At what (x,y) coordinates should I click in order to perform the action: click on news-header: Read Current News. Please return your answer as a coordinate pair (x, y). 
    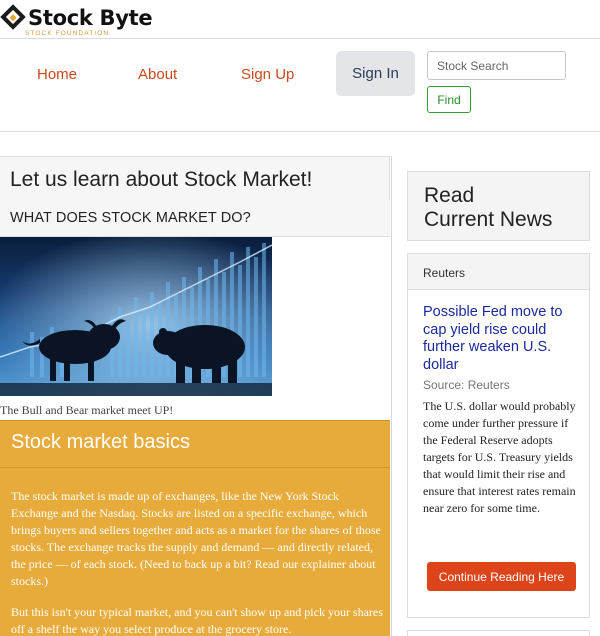
    Looking at the image, I should click on (498, 206).